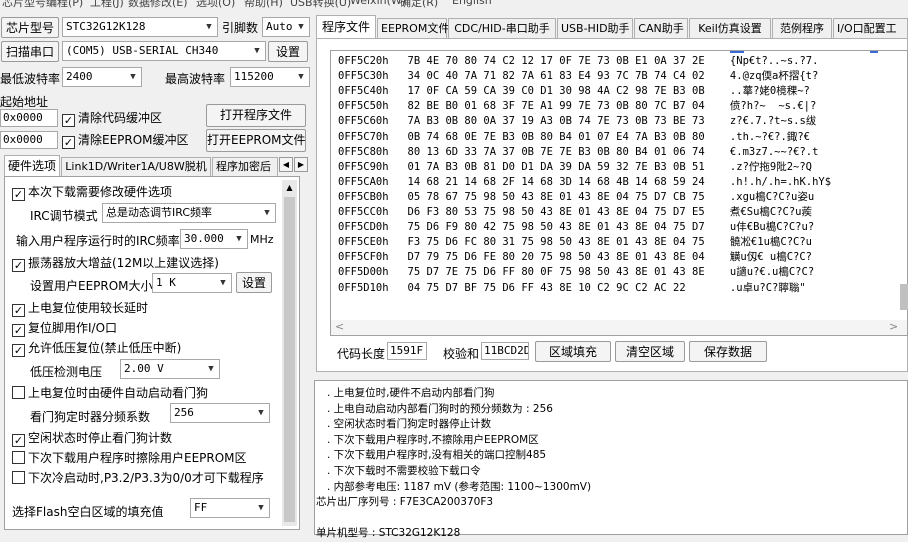  What do you see at coordinates (129, 458) in the screenshot?
I see `erase-eeprom-checkbox: 下次下载用户程序时擦除用户EEPROM区` at bounding box center [129, 458].